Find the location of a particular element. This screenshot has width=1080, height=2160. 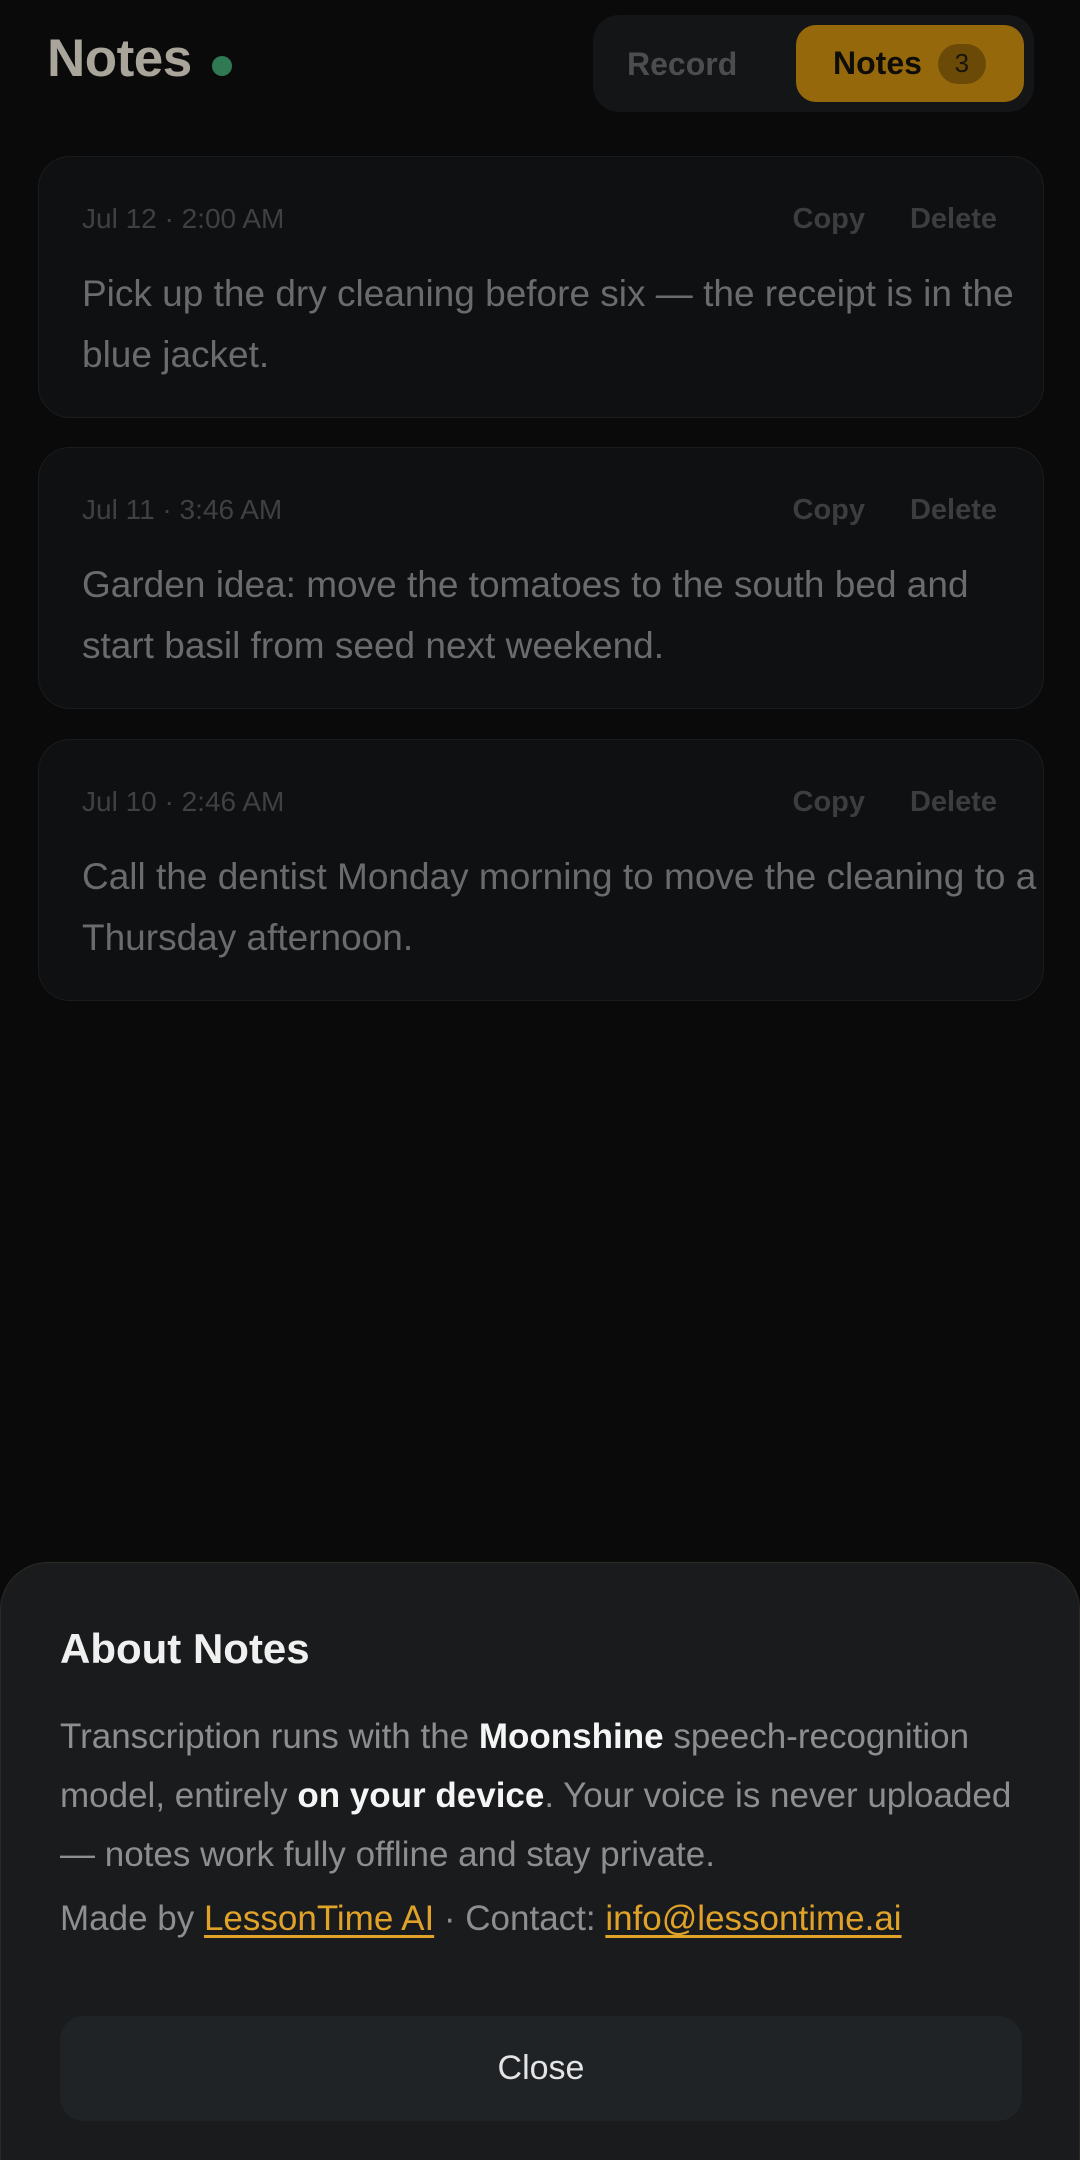

contact-label: · Contact: is located at coordinates (520, 1918).